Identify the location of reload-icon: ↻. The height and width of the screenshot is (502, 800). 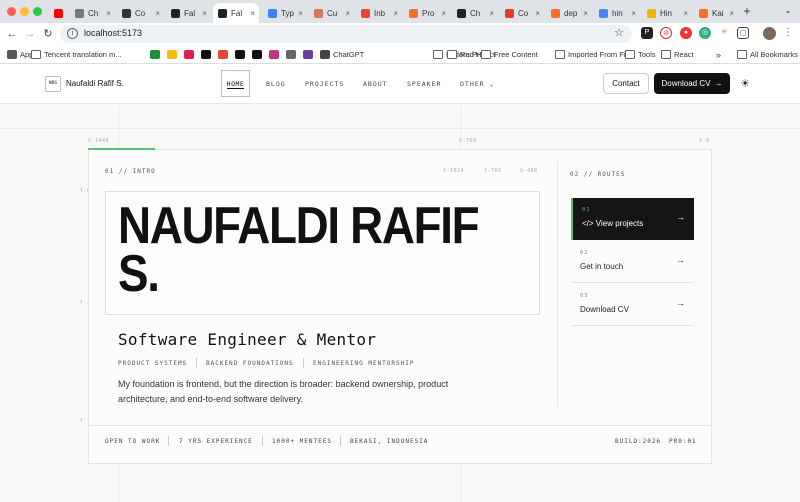
(48, 34).